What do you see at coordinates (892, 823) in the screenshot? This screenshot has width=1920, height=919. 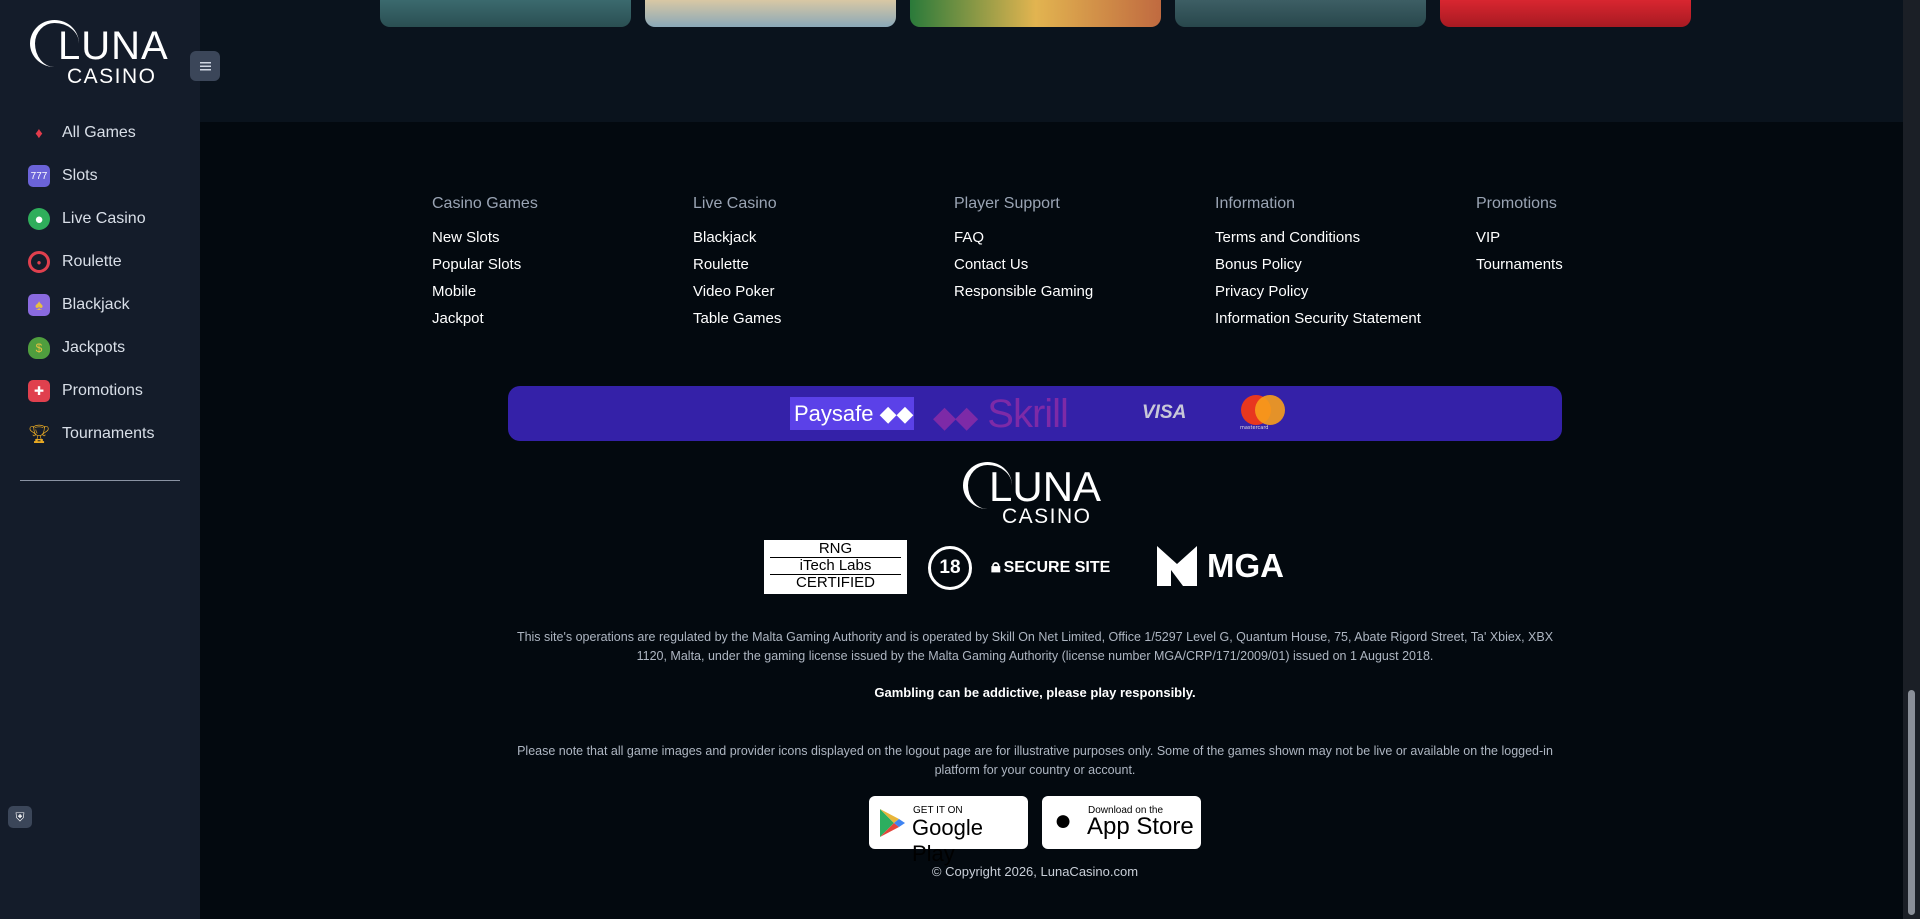 I see `google-play-icon` at bounding box center [892, 823].